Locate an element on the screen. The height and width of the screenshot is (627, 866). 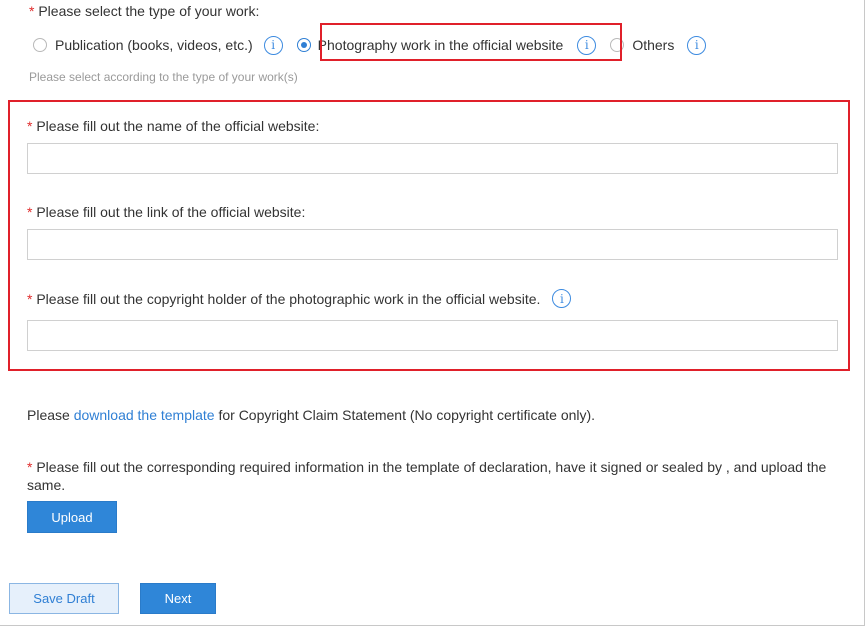
copyright-holder-input is located at coordinates (432, 335).